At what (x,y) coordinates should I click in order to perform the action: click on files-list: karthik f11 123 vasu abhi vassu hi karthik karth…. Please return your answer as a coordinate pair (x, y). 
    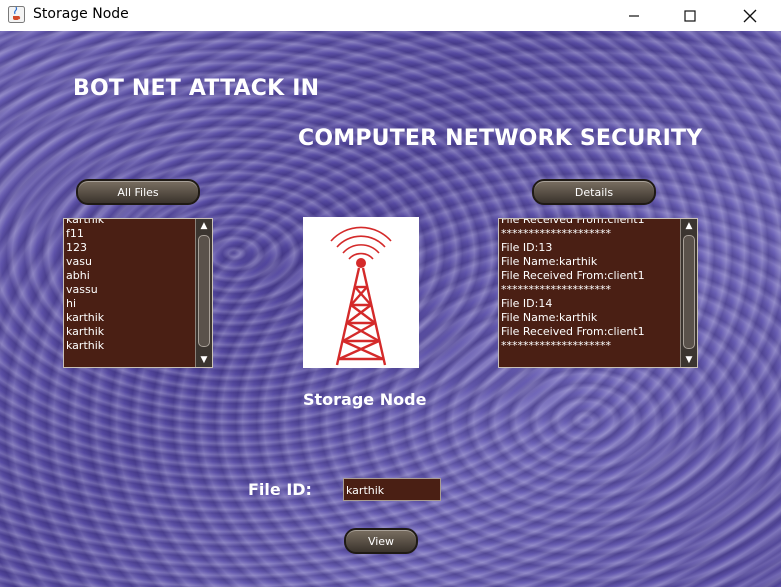
    Looking at the image, I should click on (138, 293).